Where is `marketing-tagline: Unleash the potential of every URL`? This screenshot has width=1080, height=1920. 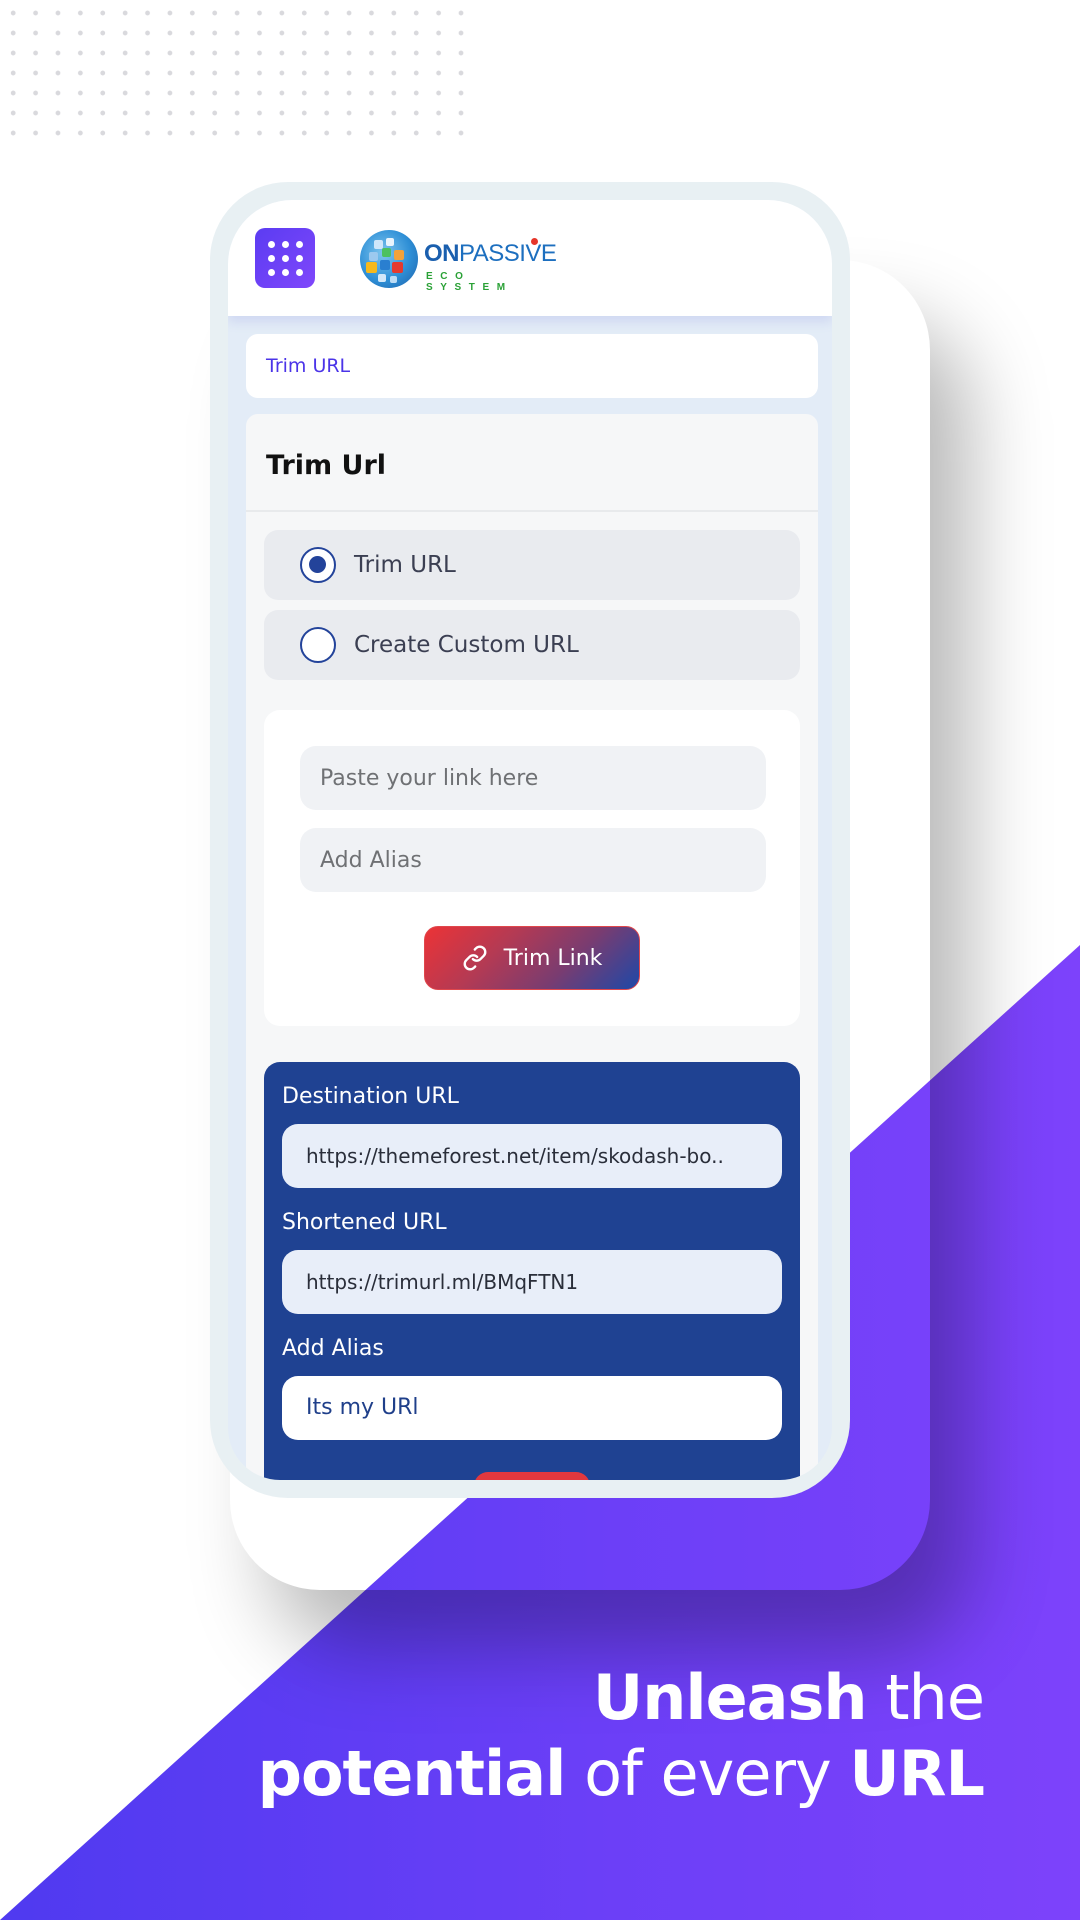
marketing-tagline: Unleash the potential of every URL is located at coordinates (621, 1736).